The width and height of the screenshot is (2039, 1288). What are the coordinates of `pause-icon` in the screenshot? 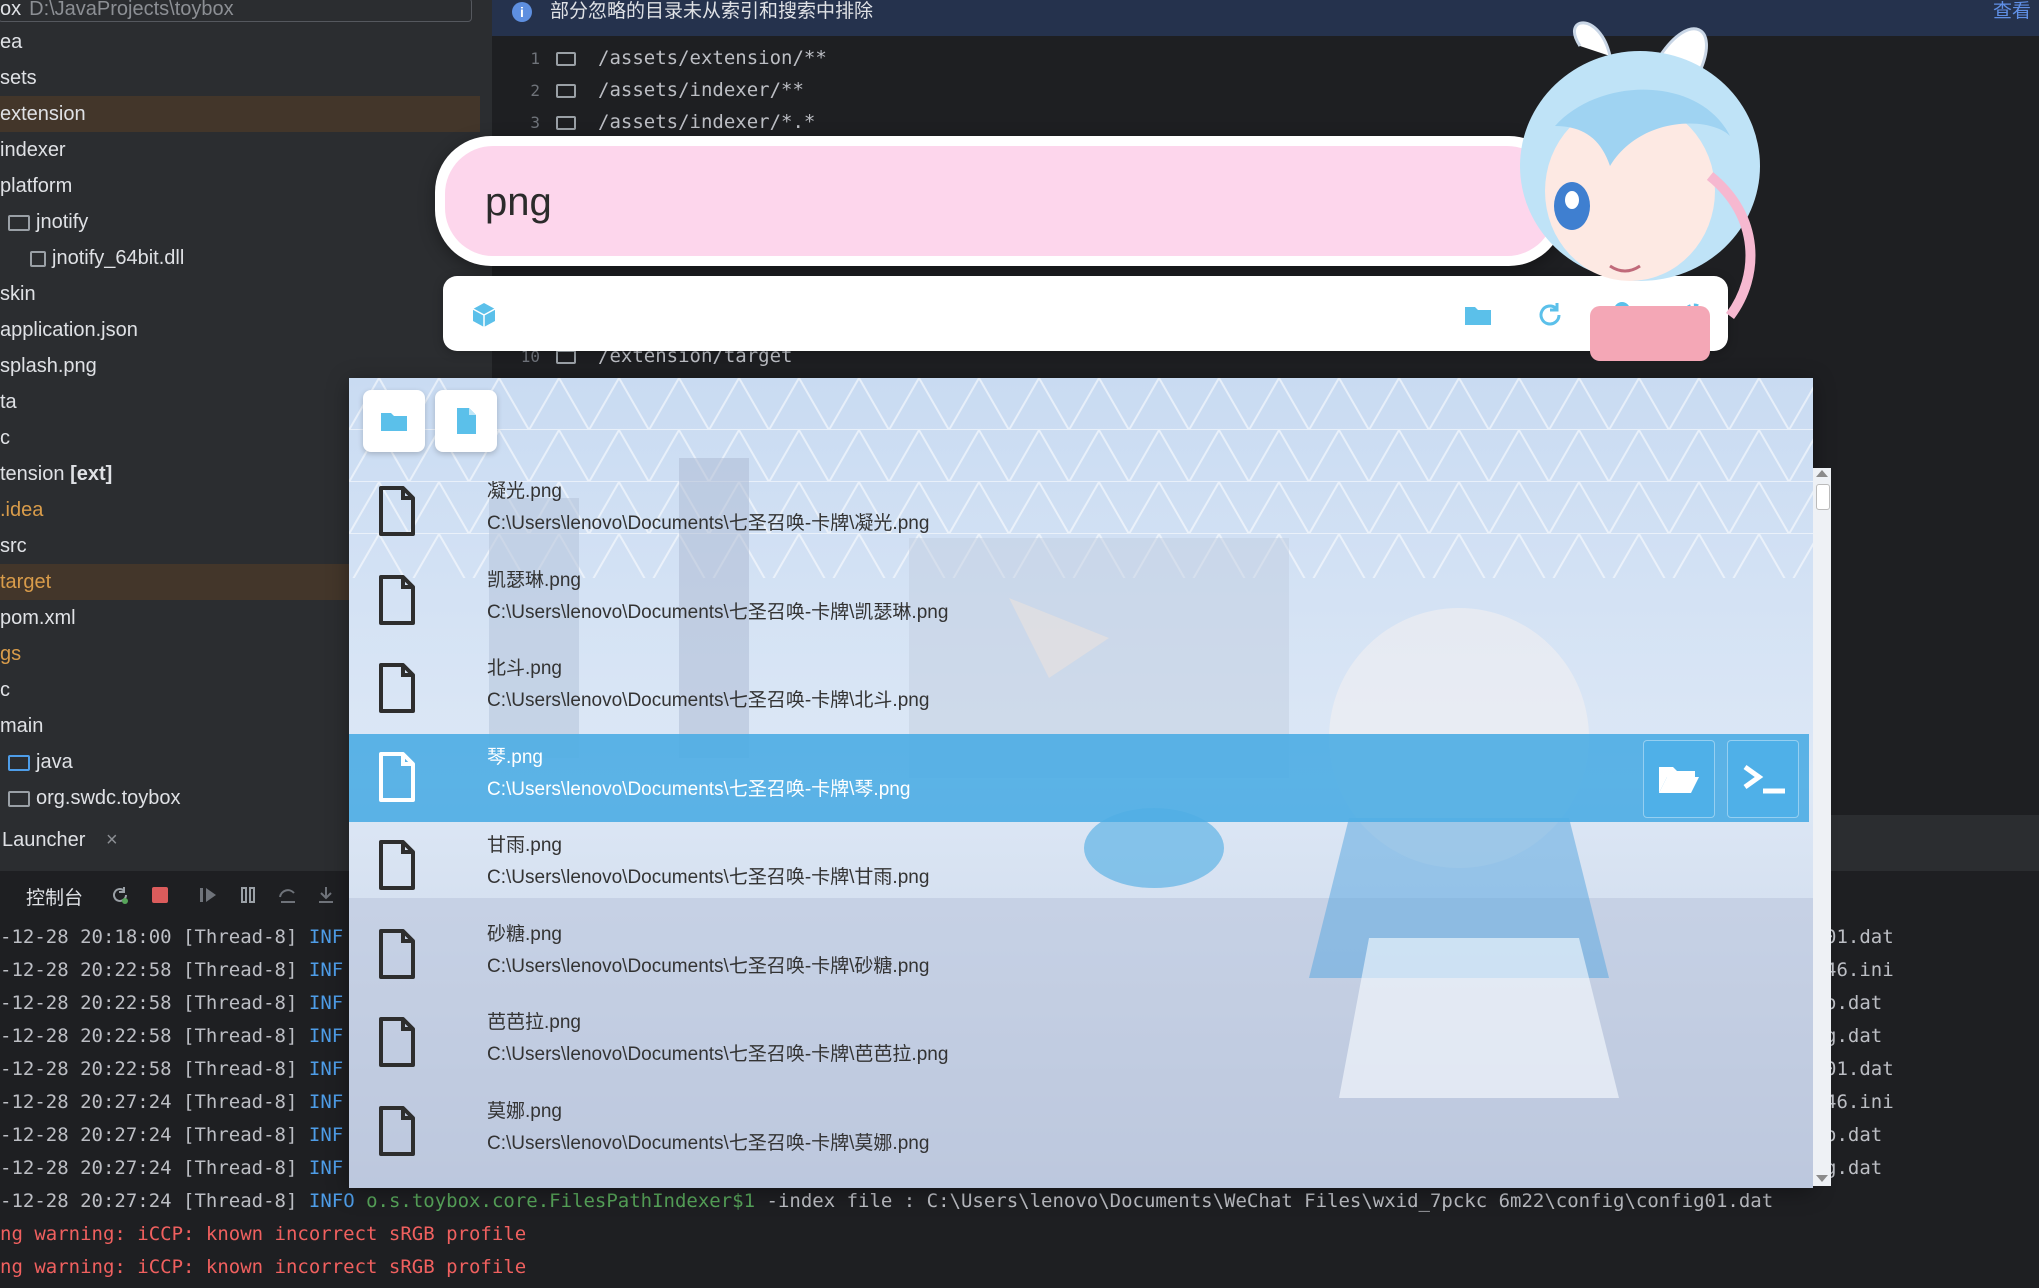 It's located at (248, 895).